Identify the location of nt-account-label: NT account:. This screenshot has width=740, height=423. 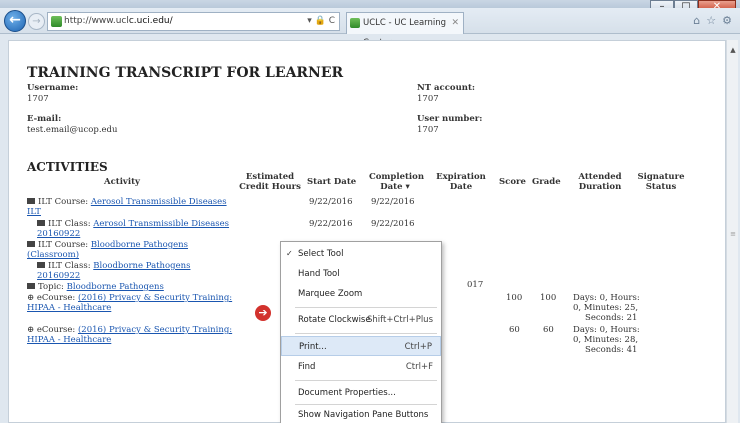
(446, 88).